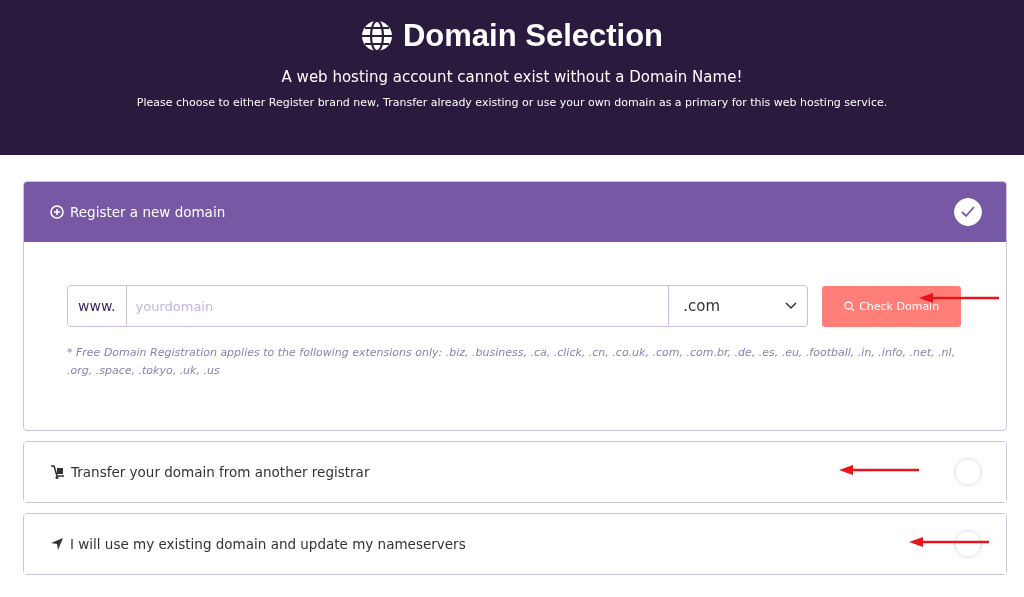  Describe the element at coordinates (515, 472) in the screenshot. I see `option-header: Transfer your domain from another registrar` at that location.